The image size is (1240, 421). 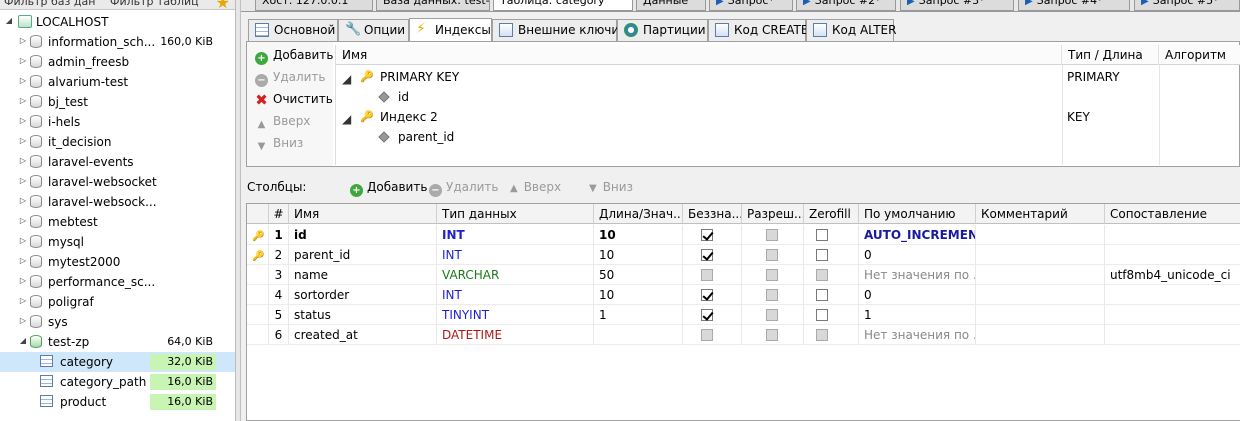 What do you see at coordinates (751, 5) in the screenshot?
I see `doc-tab: ▶ Запрос*` at bounding box center [751, 5].